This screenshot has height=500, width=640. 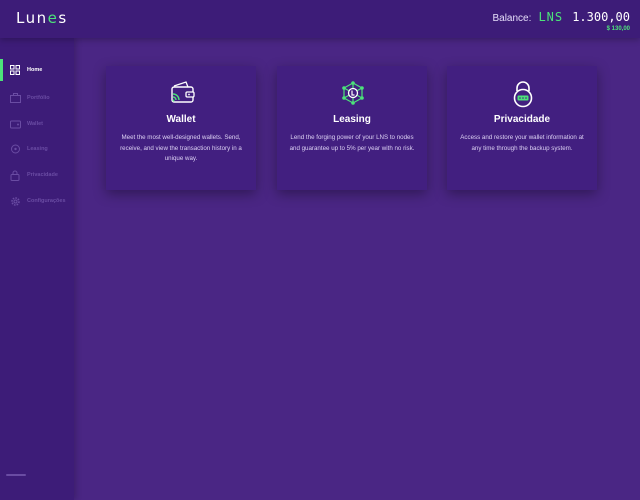 I want to click on sidebar-item-configuracoes: Configurações, so click(x=37, y=201).